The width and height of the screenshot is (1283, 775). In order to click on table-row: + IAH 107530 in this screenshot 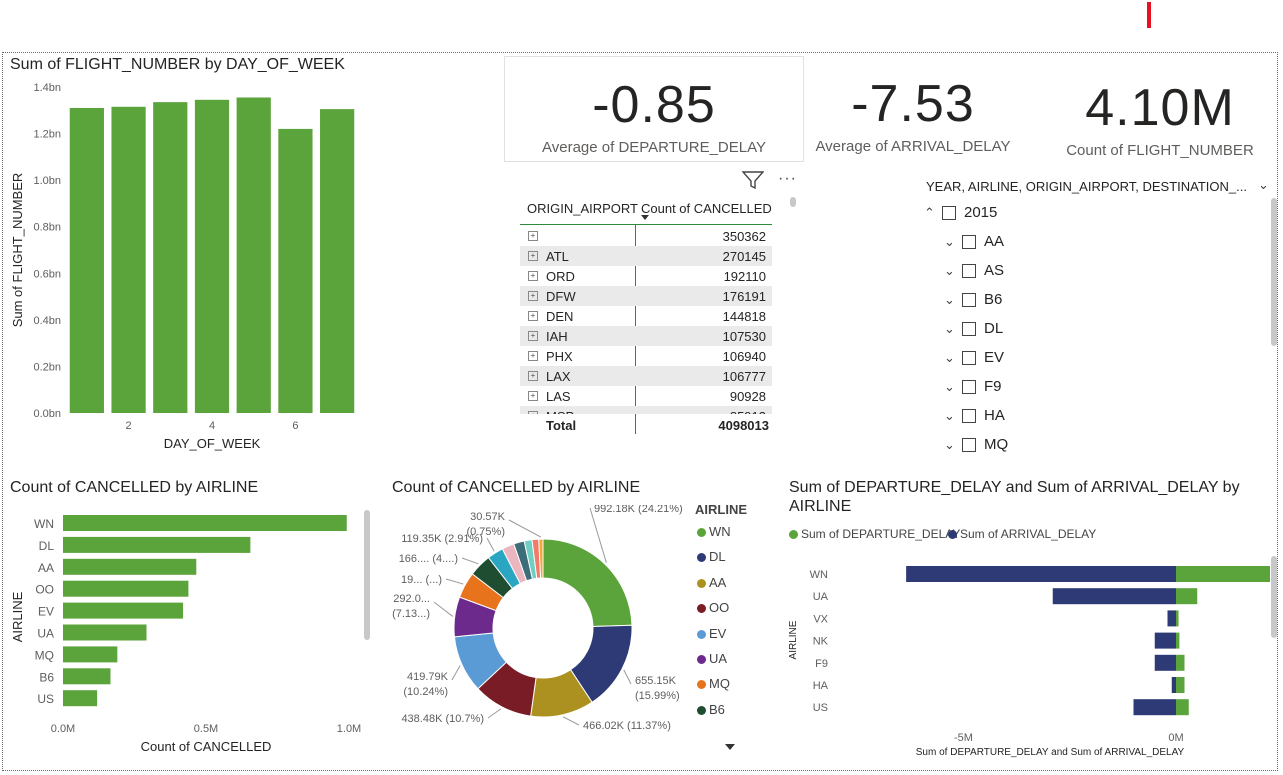, I will do `click(646, 336)`.